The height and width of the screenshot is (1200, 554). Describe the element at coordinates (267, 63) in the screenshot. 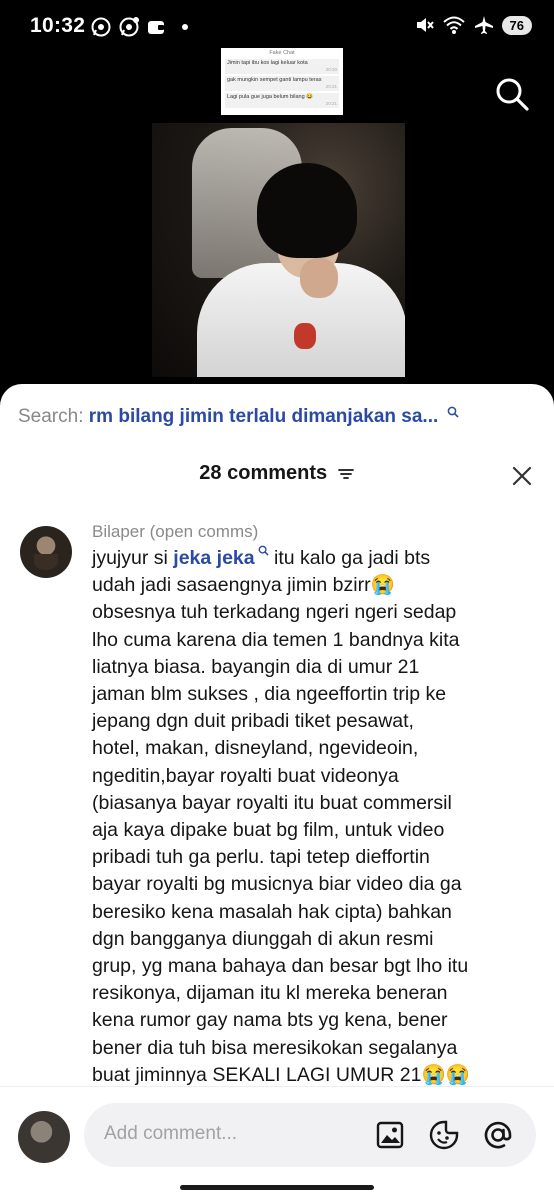

I see `chat-overlay-message-text: Jimin tapi ibu kos lagi keluar kota` at that location.